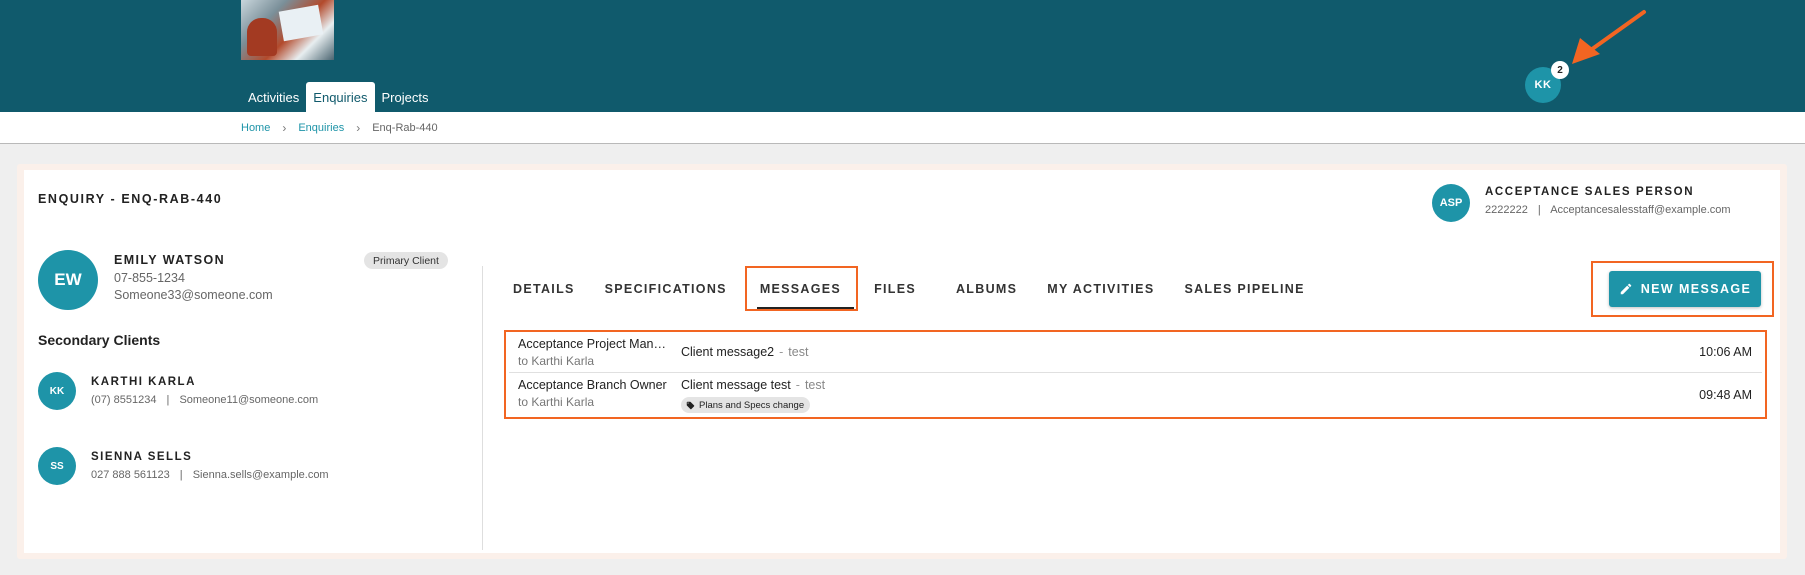 This screenshot has width=1805, height=575. What do you see at coordinates (130, 199) in the screenshot?
I see `page-title: ENQUIRY - ENQ-RAB-440` at bounding box center [130, 199].